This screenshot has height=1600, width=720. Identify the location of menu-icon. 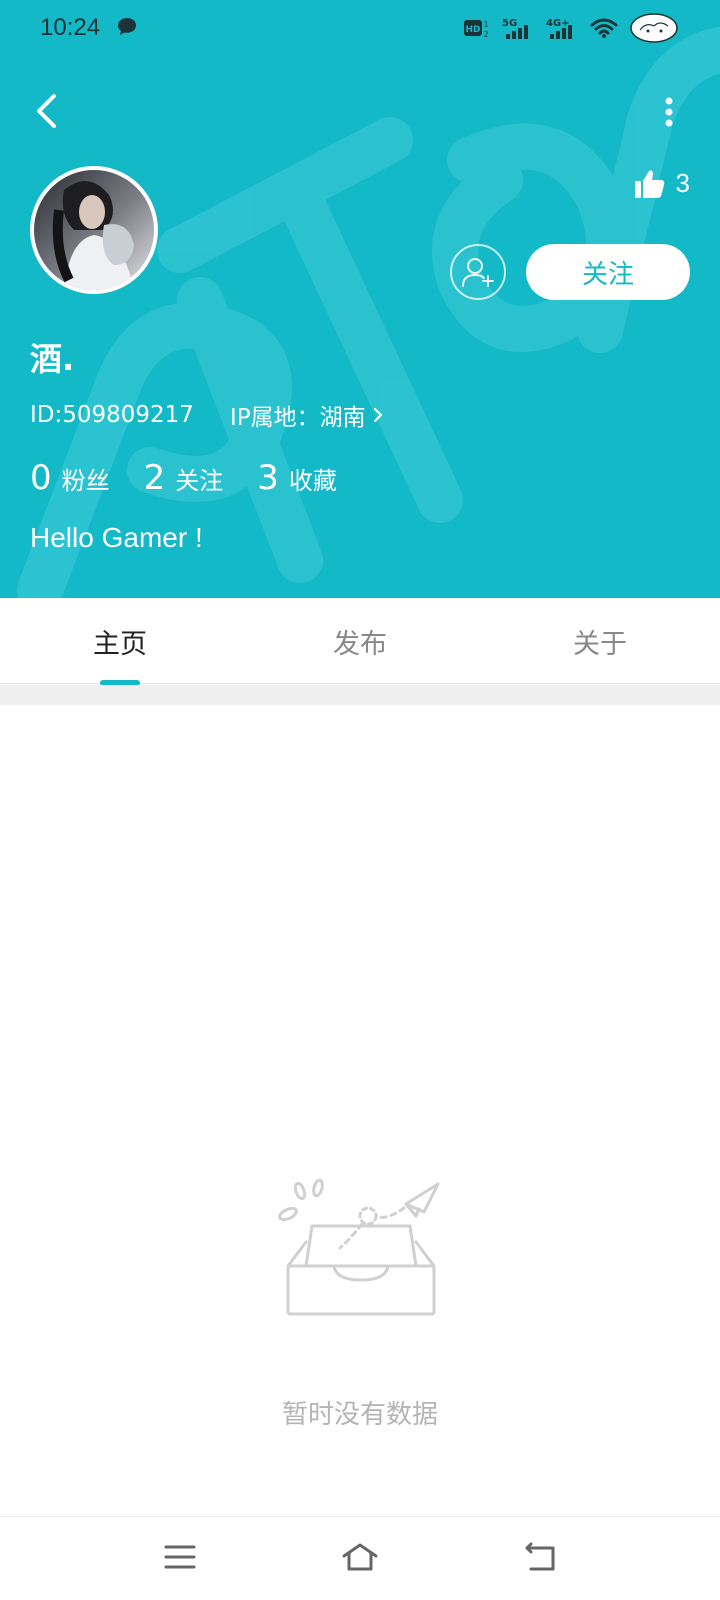
(180, 1557).